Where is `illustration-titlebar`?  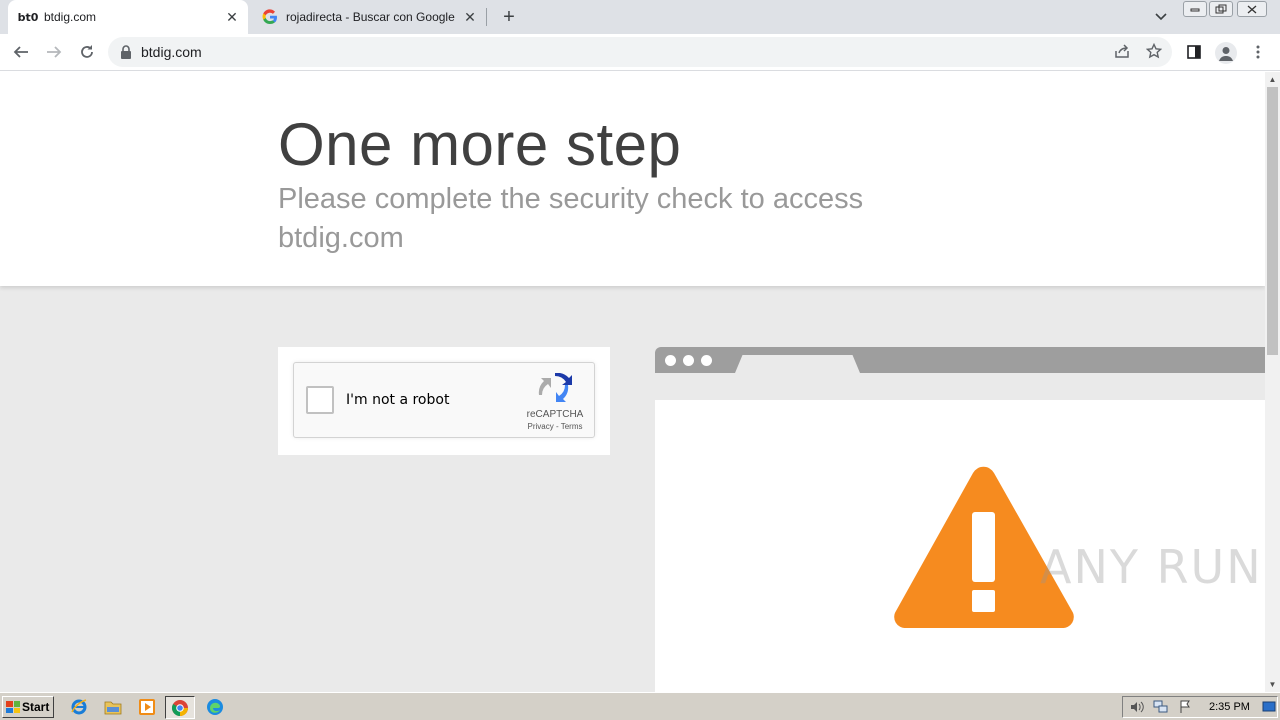
illustration-titlebar is located at coordinates (960, 360).